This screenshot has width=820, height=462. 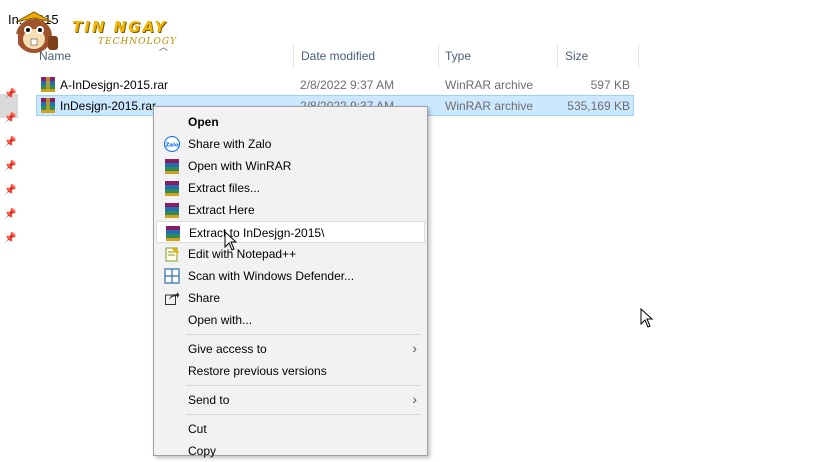 What do you see at coordinates (576, 56) in the screenshot?
I see `column-header-size: Size` at bounding box center [576, 56].